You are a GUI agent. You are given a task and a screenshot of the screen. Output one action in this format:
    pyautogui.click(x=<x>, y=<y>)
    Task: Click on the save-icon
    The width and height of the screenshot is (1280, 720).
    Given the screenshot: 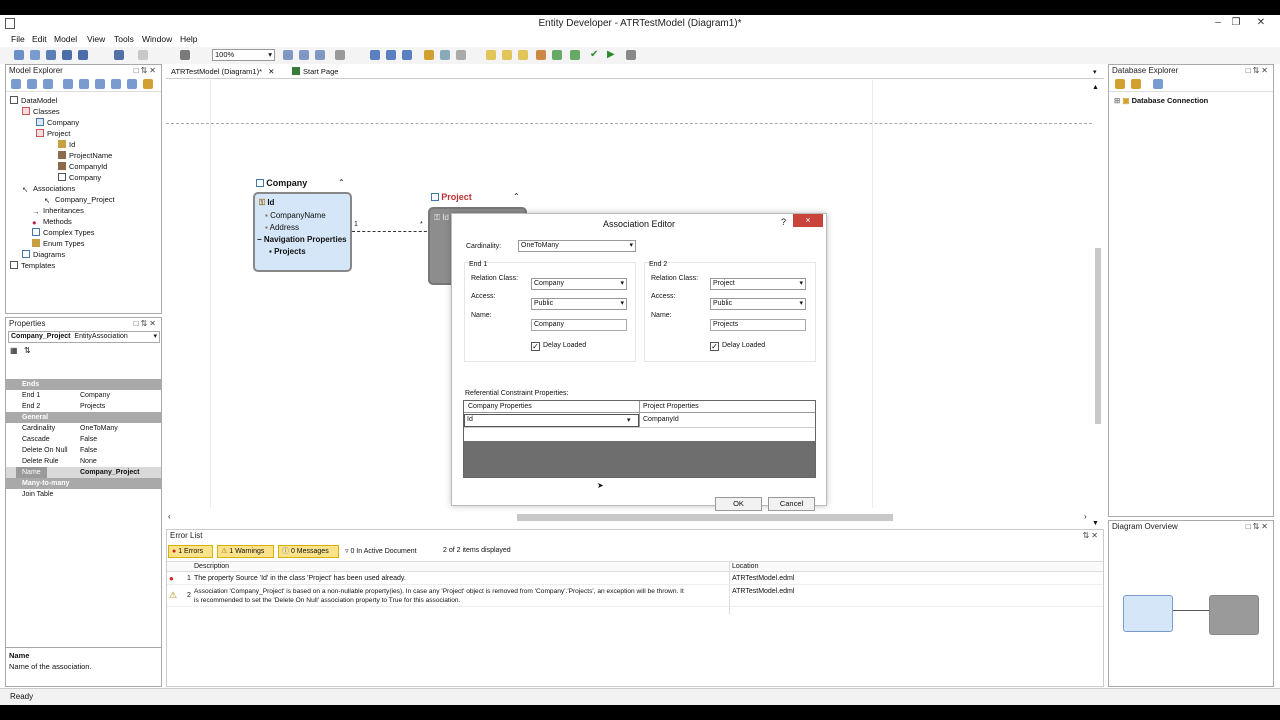 What is the action you would take?
    pyautogui.click(x=67, y=55)
    